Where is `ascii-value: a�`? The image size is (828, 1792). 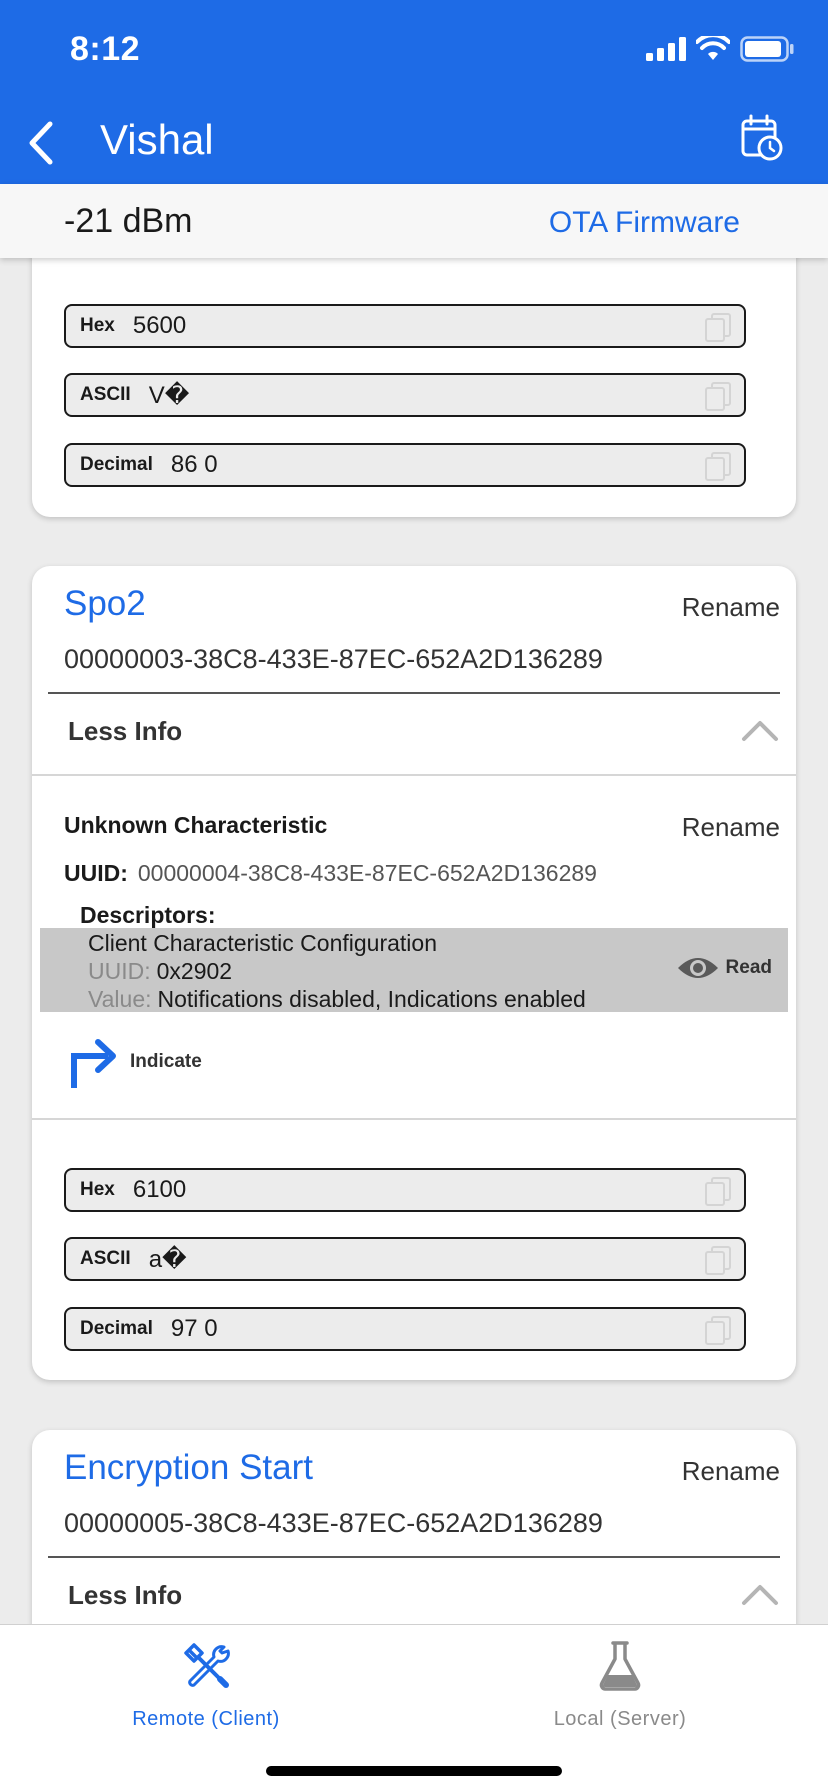 ascii-value: a� is located at coordinates (167, 1259).